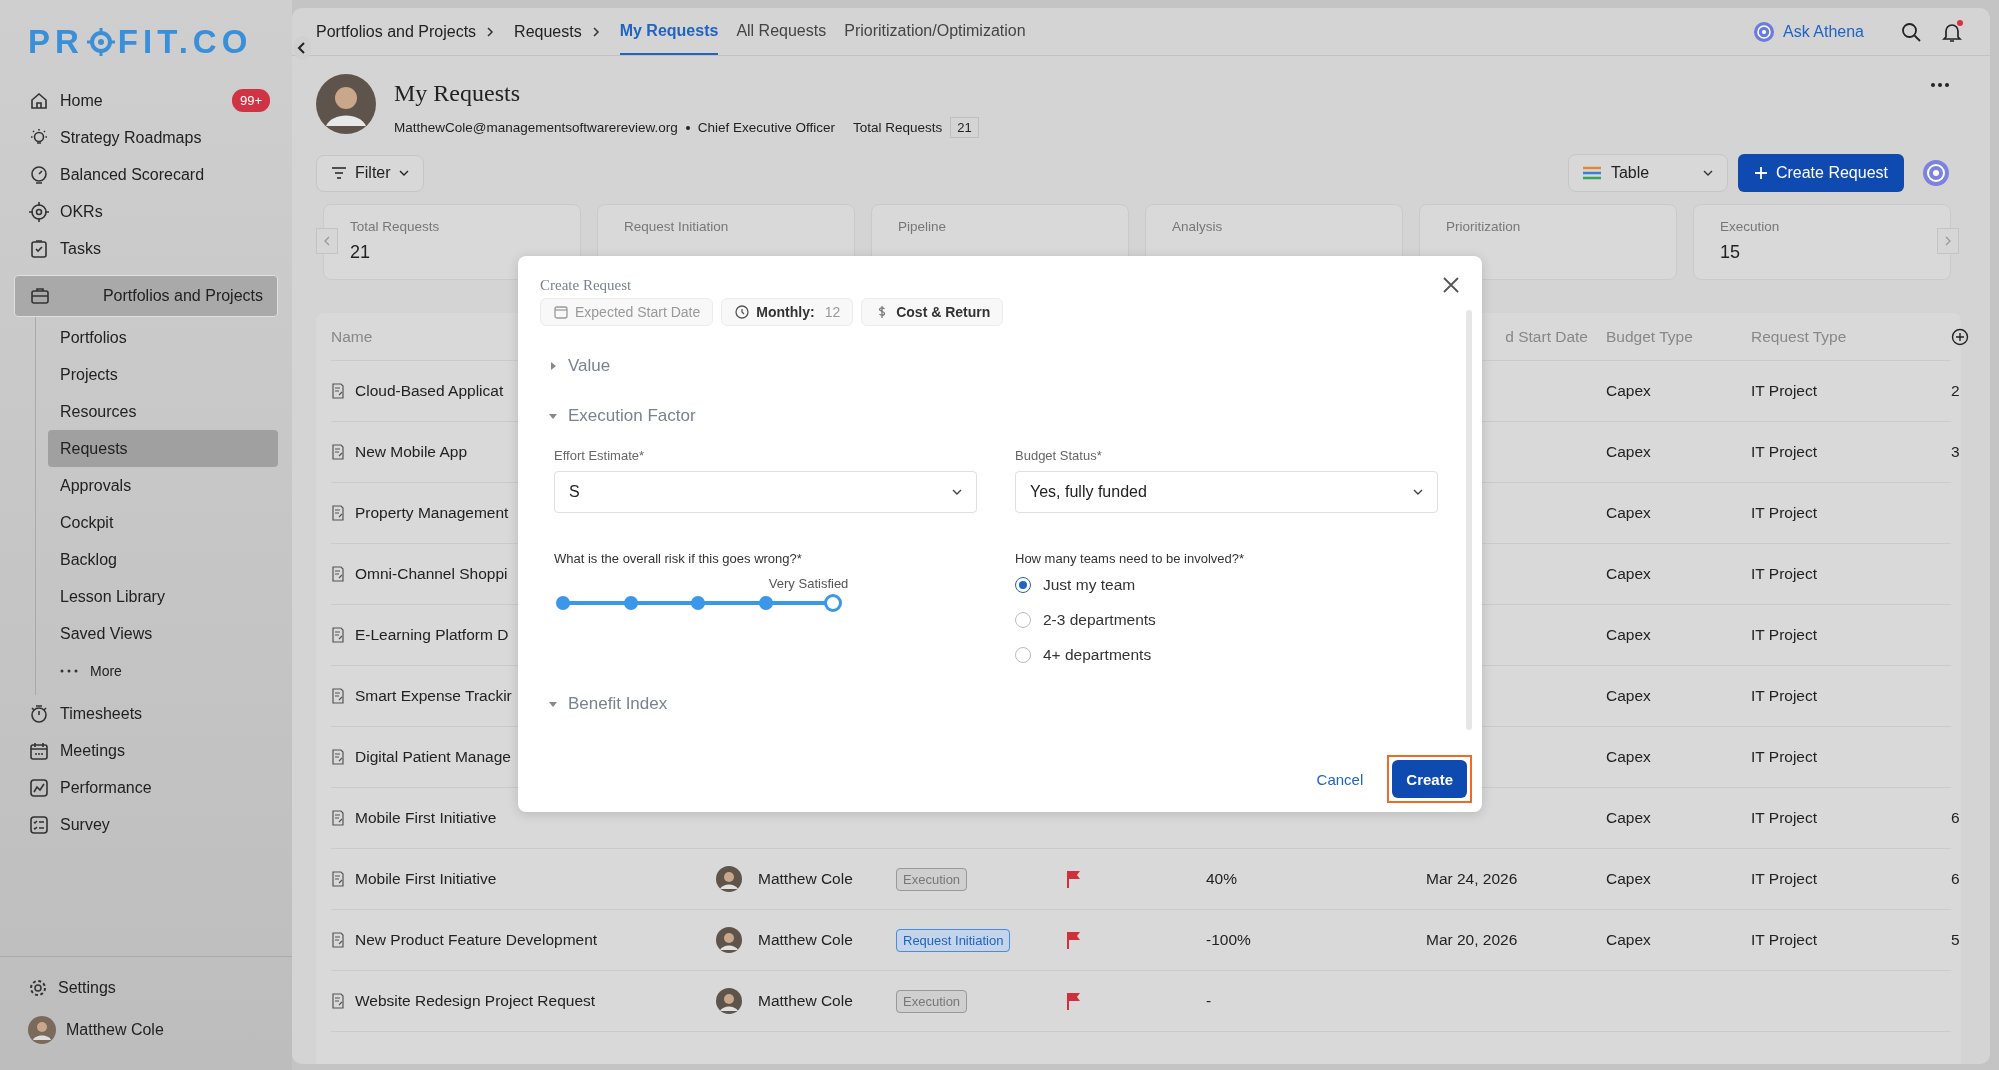 The width and height of the screenshot is (1999, 1070). Describe the element at coordinates (163, 522) in the screenshot. I see `sidebar-subitem: Cockpit` at that location.